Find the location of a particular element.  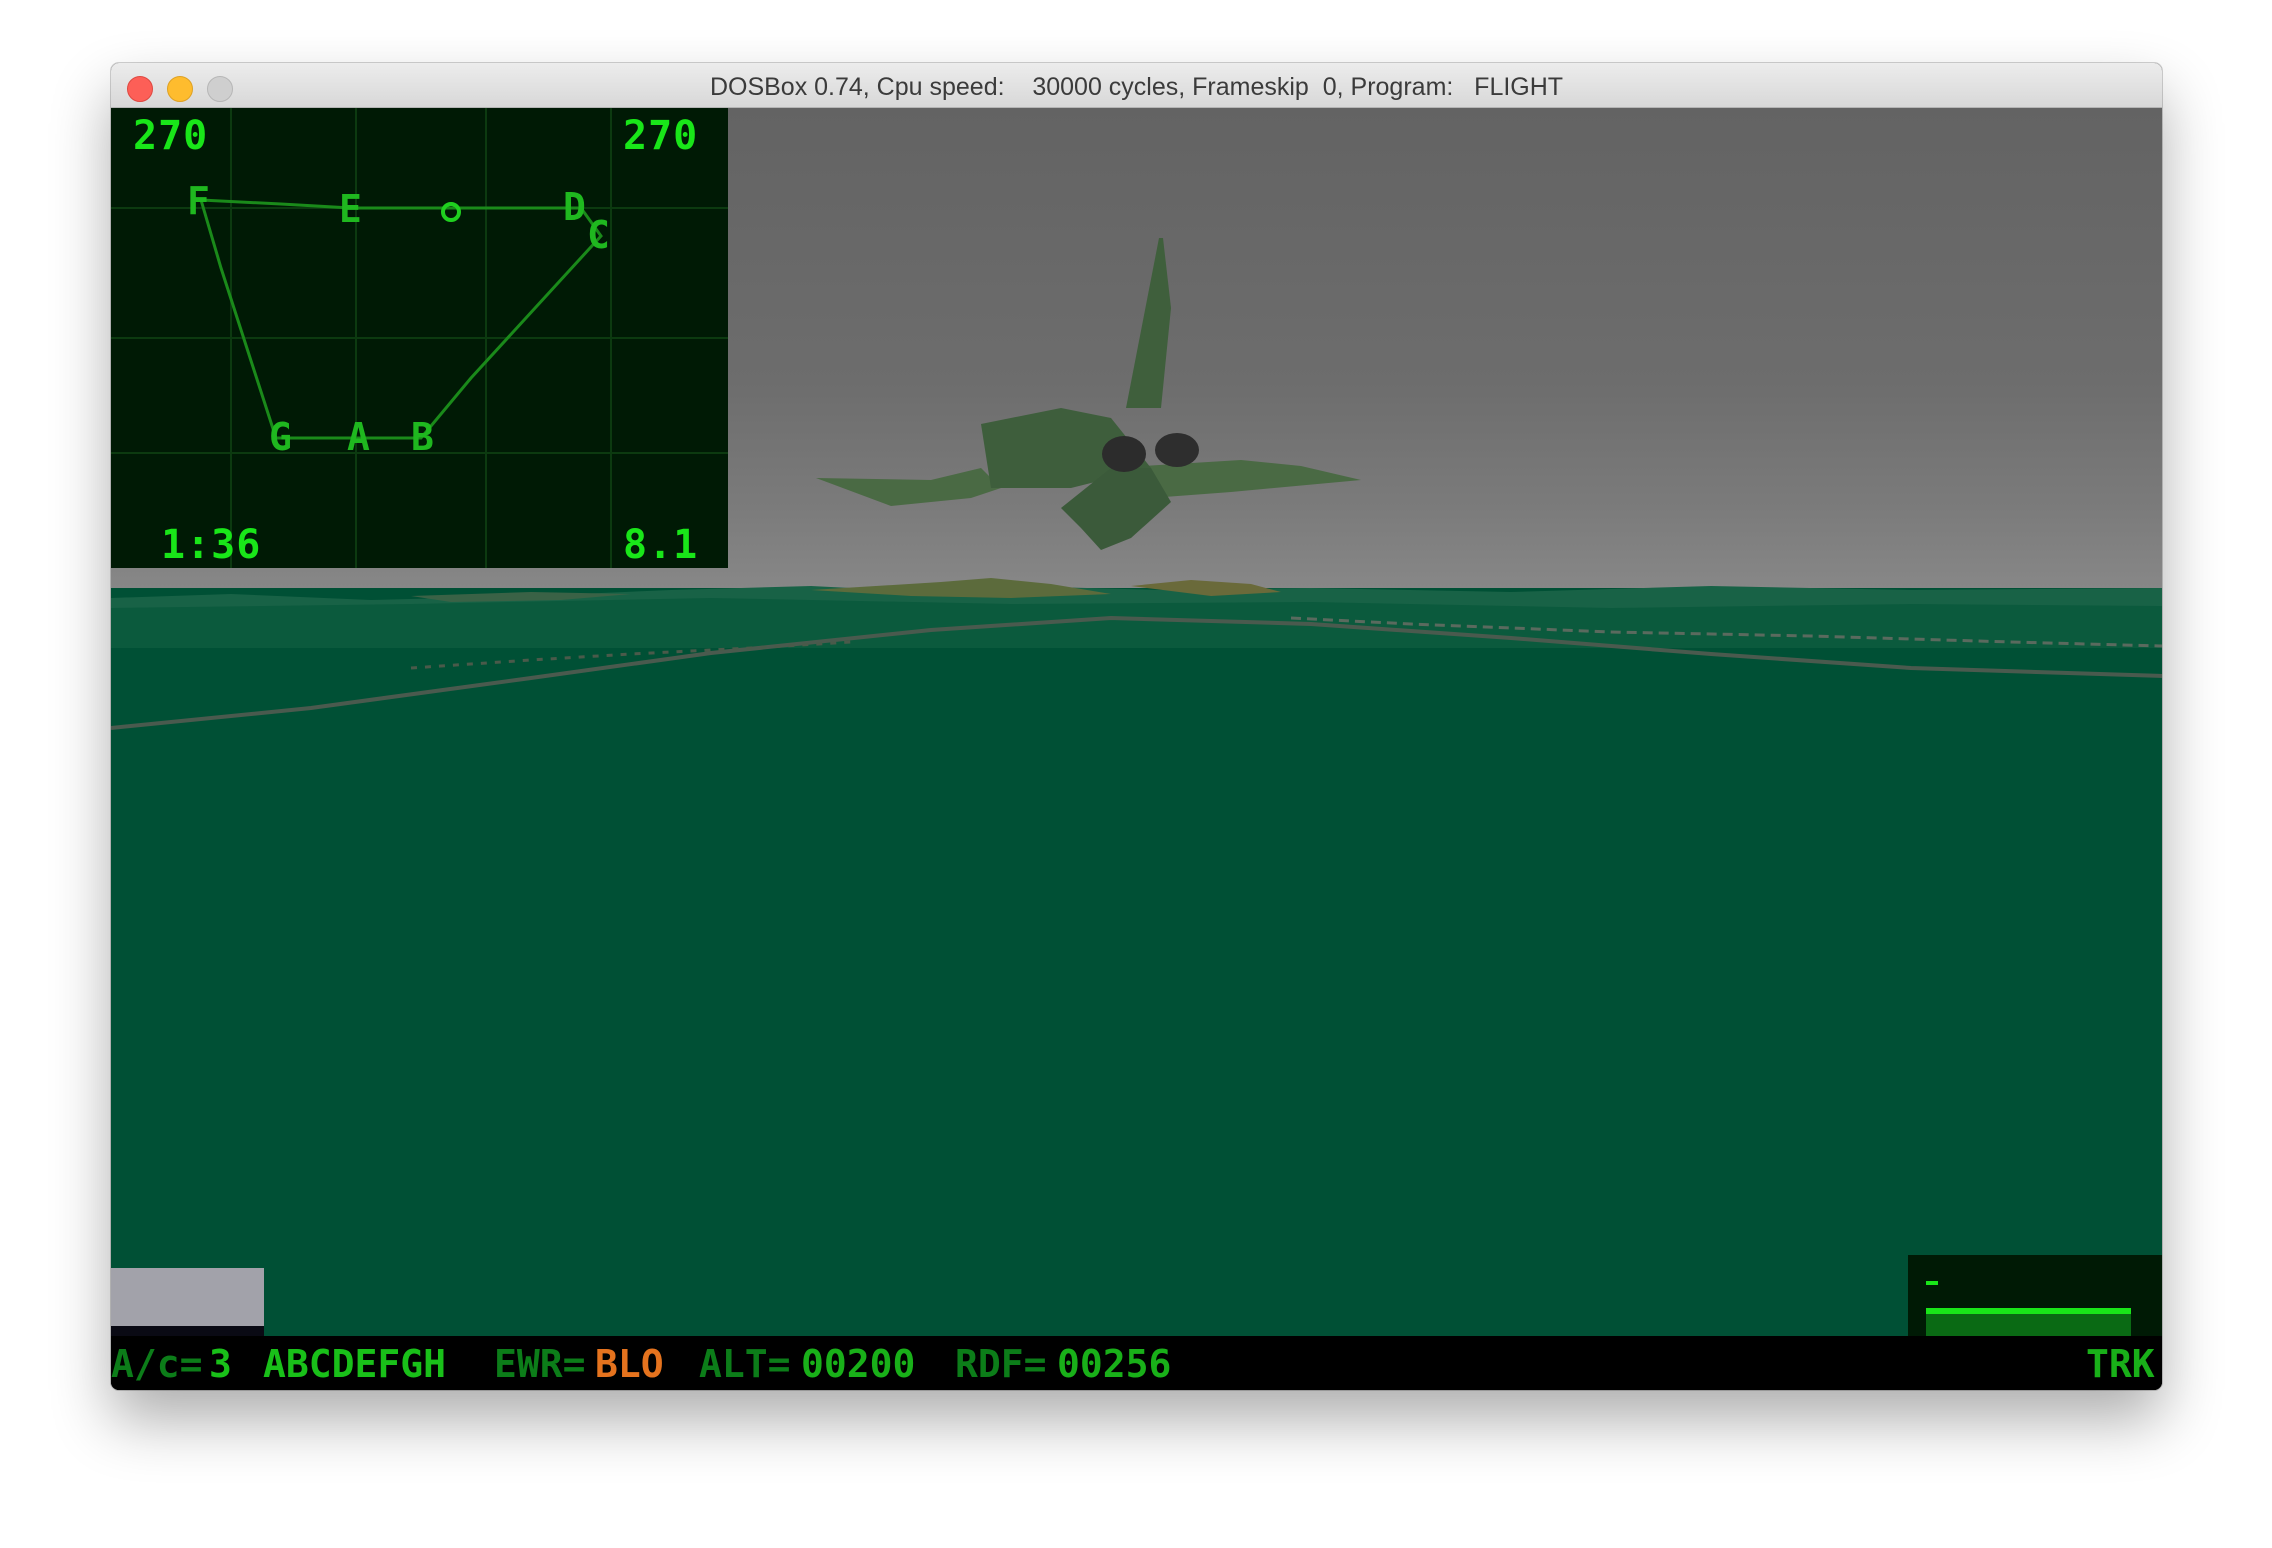

map-value: 8.1 is located at coordinates (661, 545).